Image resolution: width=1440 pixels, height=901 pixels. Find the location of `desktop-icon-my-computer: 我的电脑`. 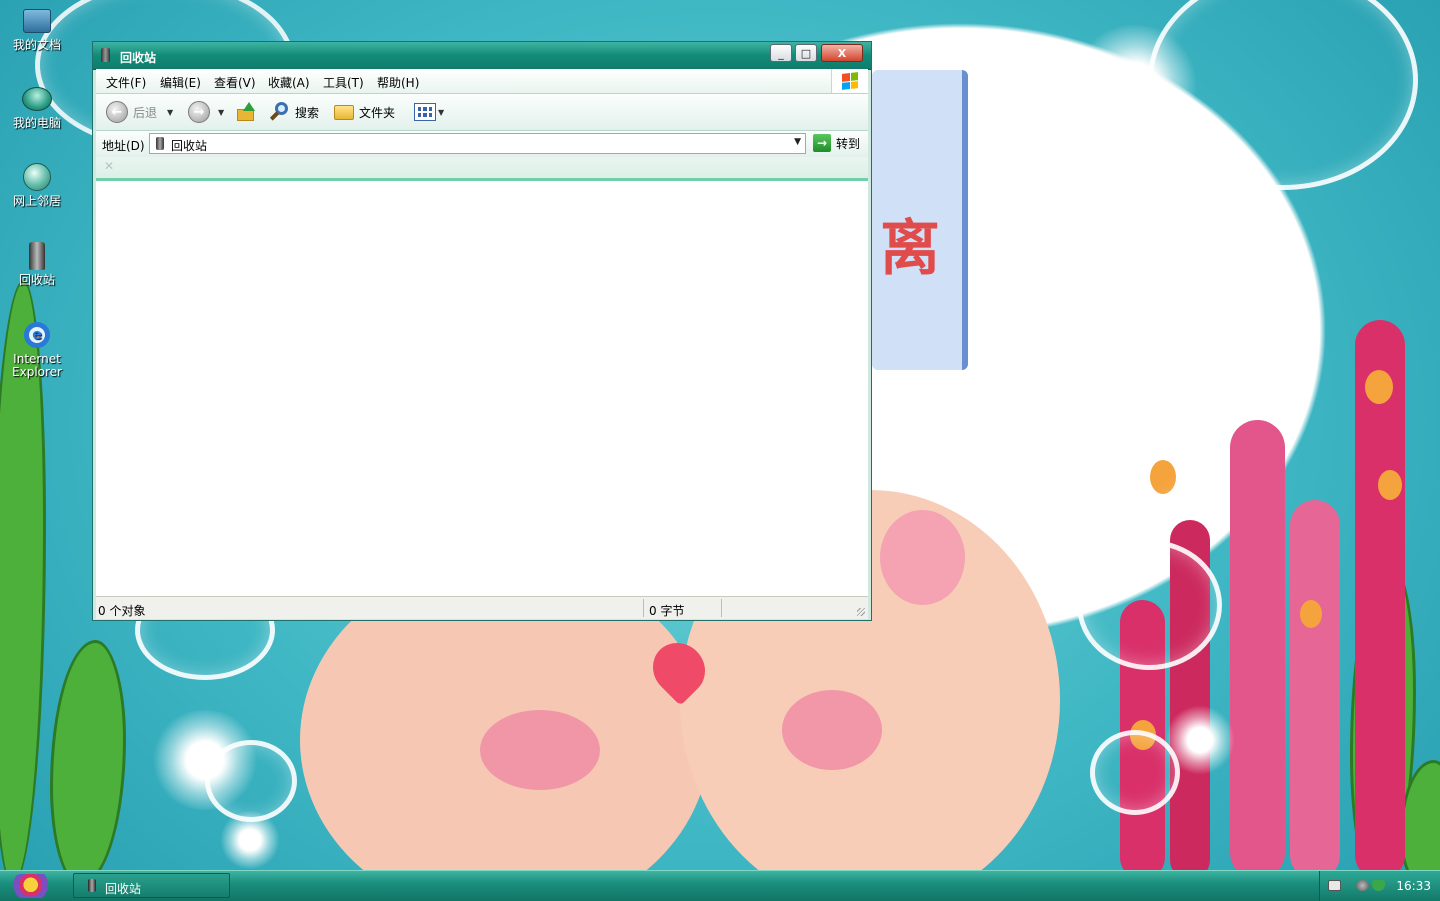

desktop-icon-my-computer: 我的电脑 is located at coordinates (37, 107).